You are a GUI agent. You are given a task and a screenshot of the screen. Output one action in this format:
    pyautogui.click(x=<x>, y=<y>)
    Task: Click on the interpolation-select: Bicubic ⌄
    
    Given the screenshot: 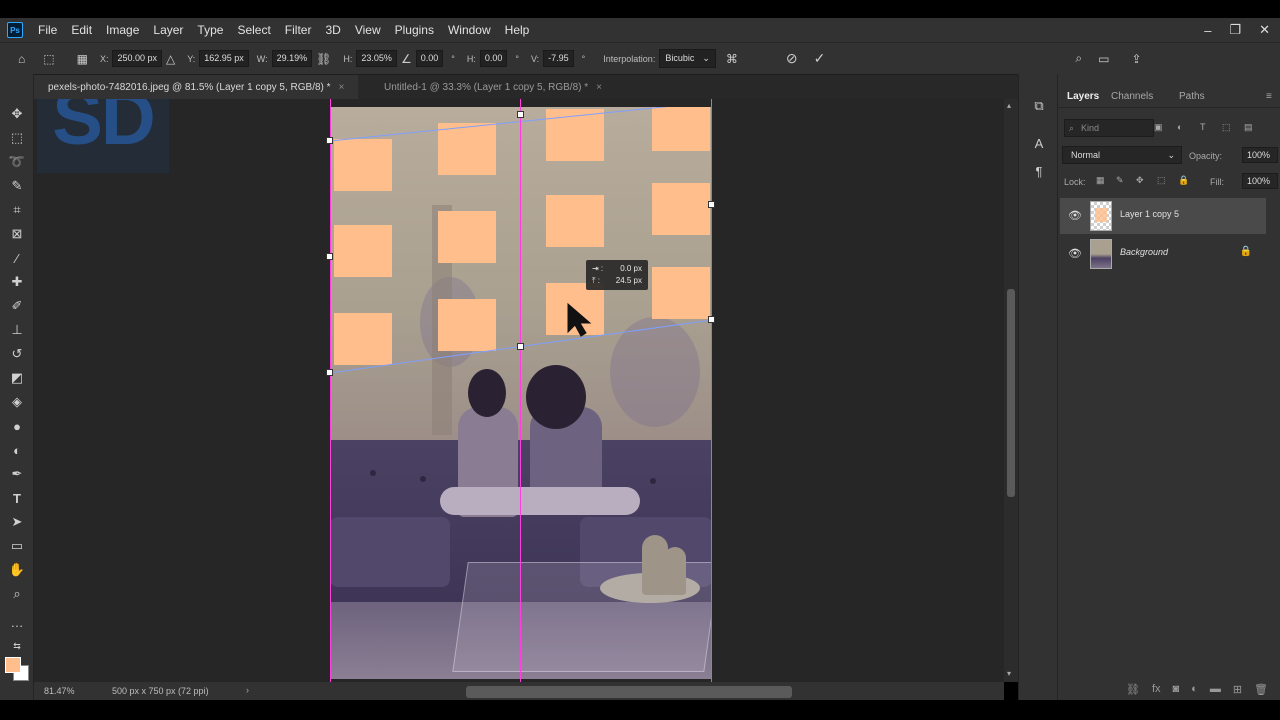 What is the action you would take?
    pyautogui.click(x=687, y=58)
    